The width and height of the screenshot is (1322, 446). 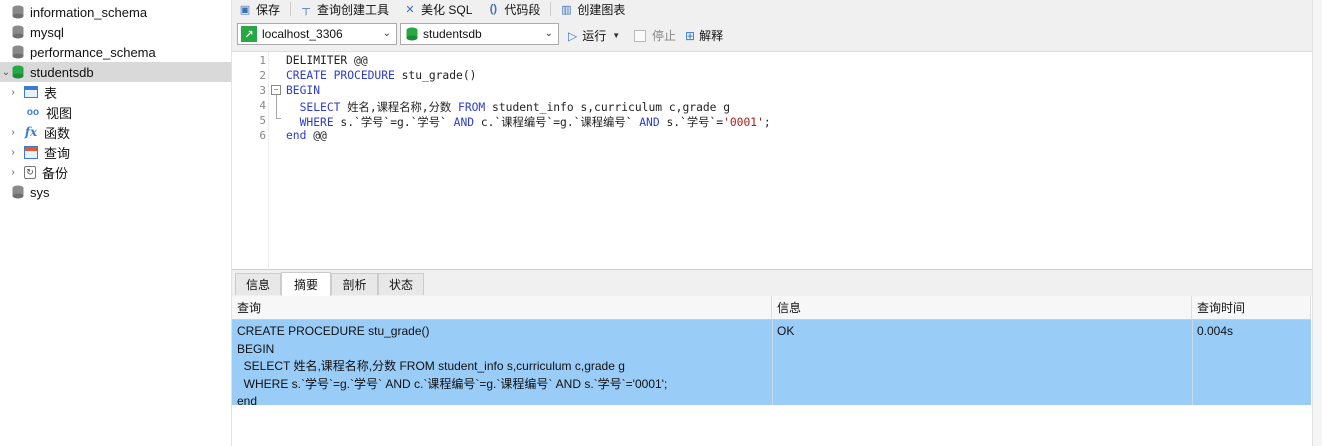 I want to click on tree-item-label: 函数, so click(x=57, y=133).